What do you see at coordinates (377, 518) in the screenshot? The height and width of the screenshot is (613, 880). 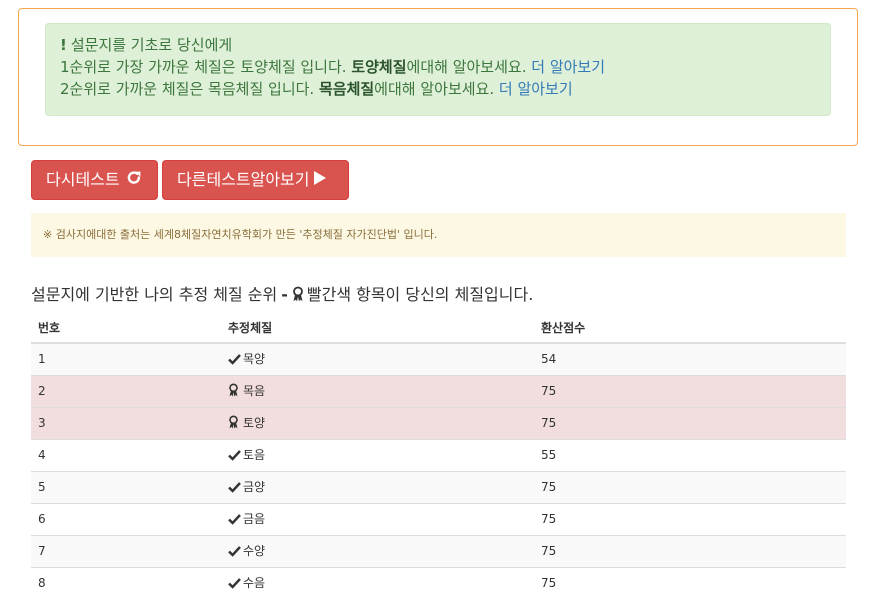 I see `row-type-cell: 금음` at bounding box center [377, 518].